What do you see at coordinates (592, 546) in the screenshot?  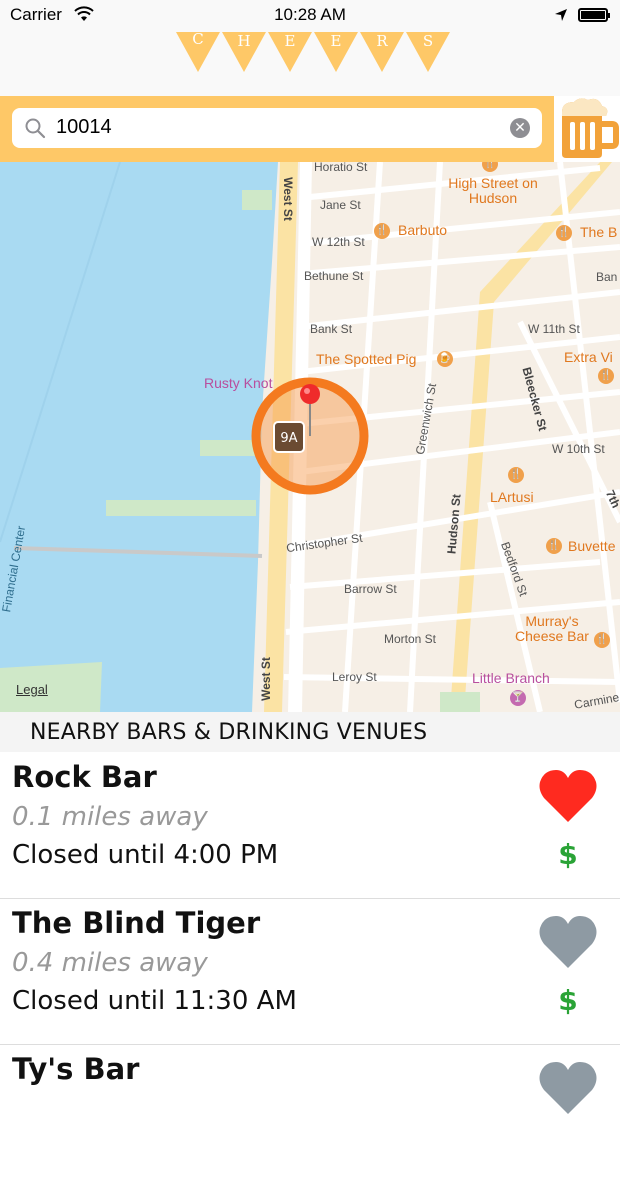 I see `place-label: Buvette` at bounding box center [592, 546].